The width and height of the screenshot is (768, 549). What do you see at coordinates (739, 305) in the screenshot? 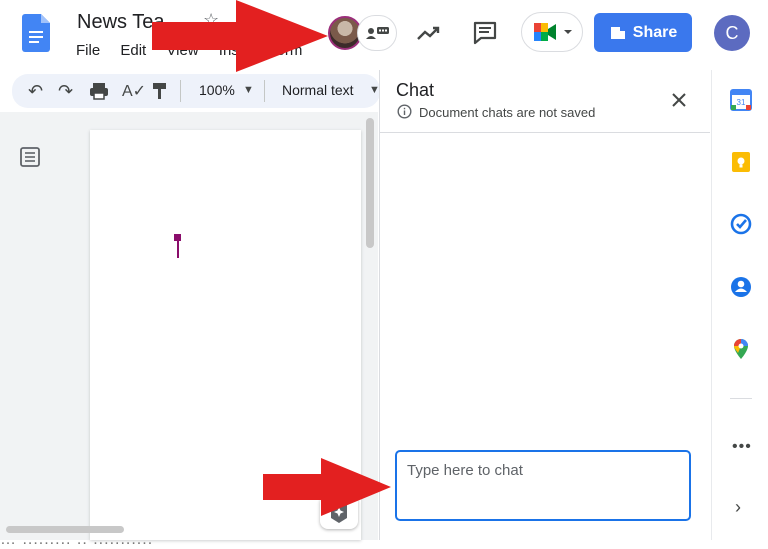
I see `side-panel` at bounding box center [739, 305].